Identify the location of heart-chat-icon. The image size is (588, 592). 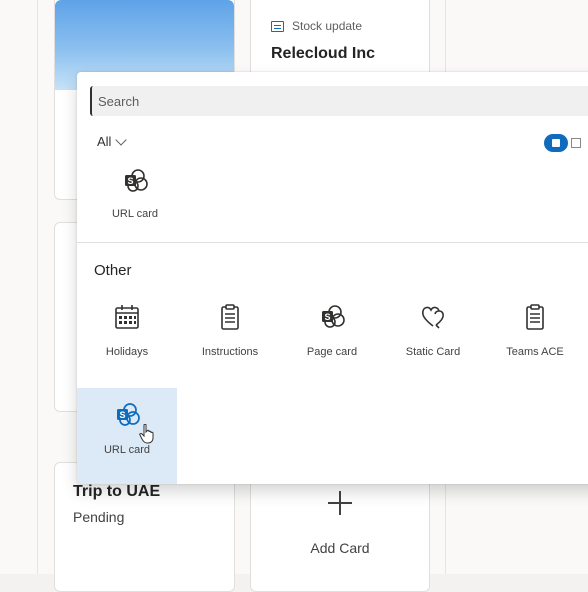
(432, 317).